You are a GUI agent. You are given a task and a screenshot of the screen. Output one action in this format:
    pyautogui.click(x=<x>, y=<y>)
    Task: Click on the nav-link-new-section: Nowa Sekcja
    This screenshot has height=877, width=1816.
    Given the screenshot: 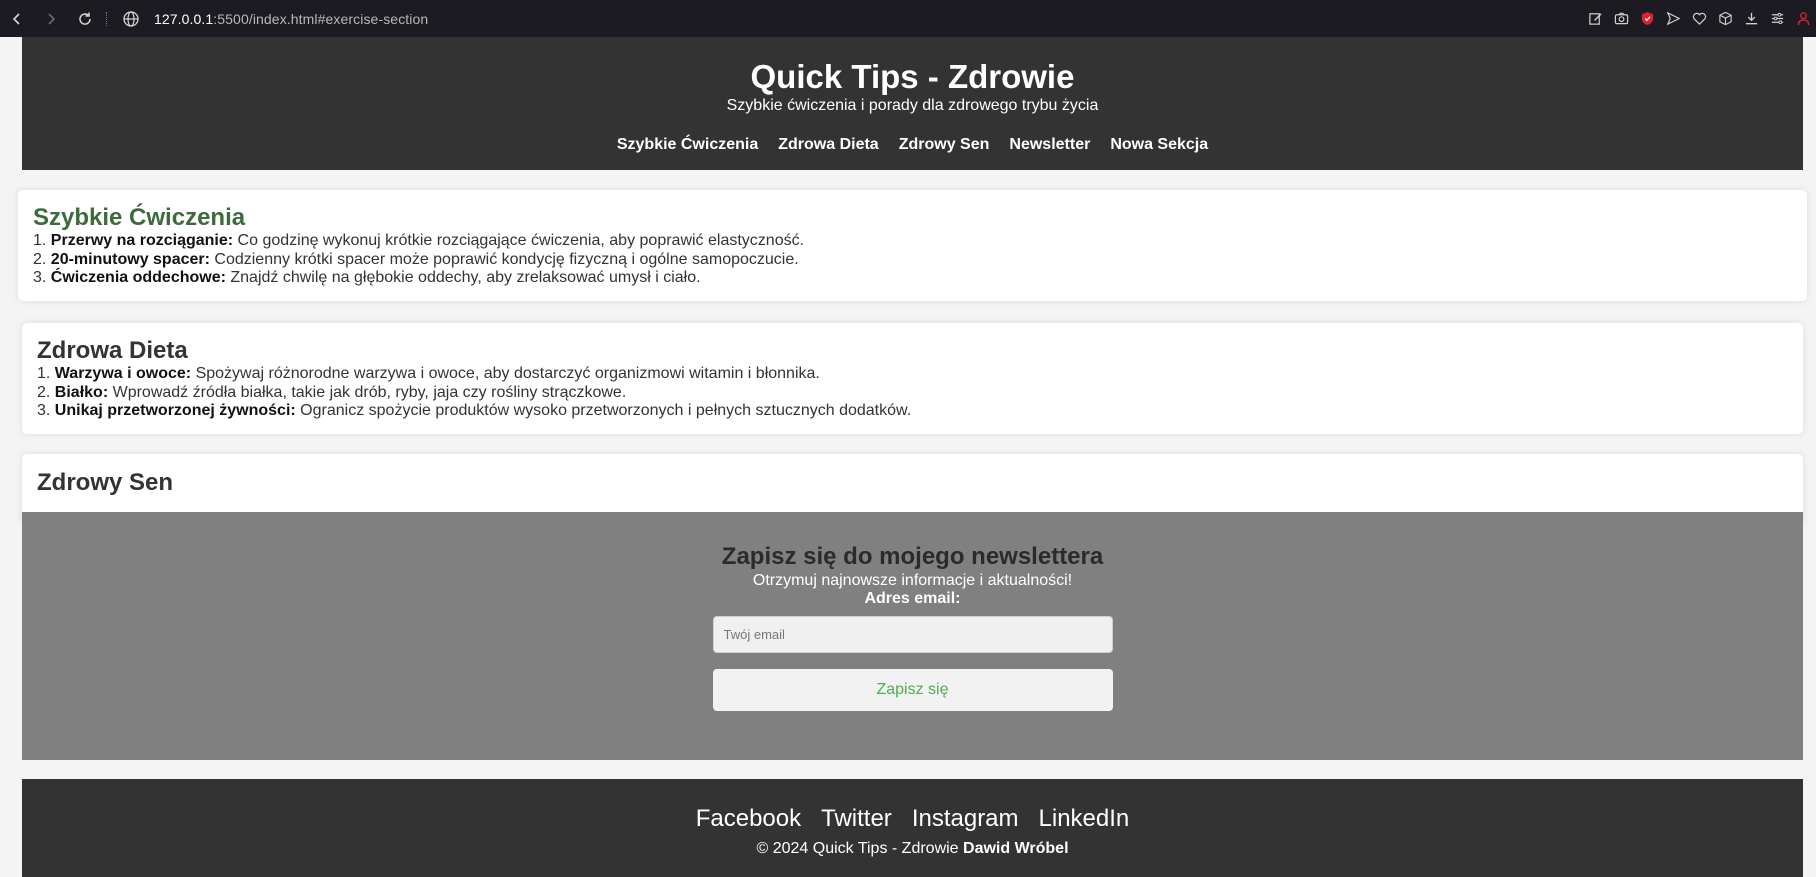 What is the action you would take?
    pyautogui.click(x=1159, y=145)
    